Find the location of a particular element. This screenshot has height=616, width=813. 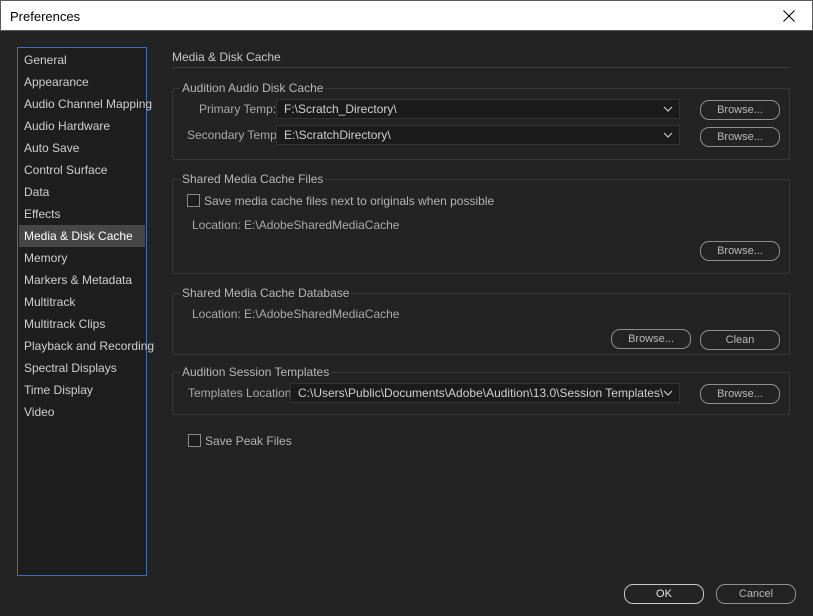

shared-cache-database-group is located at coordinates (481, 324).